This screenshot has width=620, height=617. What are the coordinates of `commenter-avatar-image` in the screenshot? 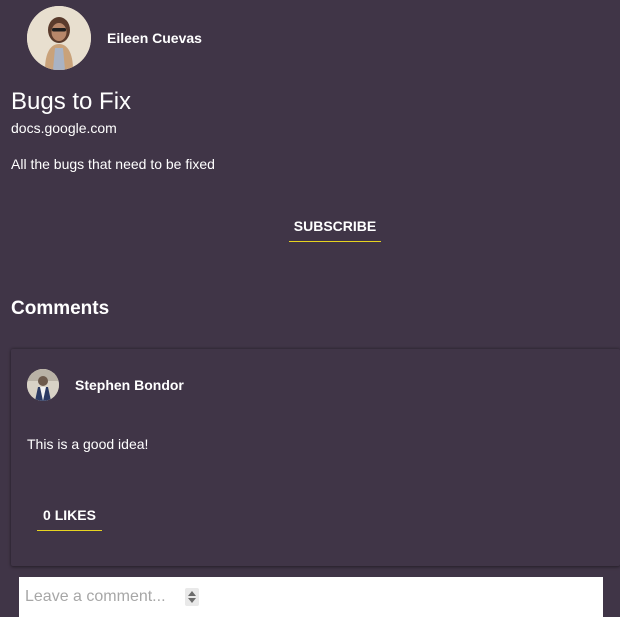 It's located at (43, 385).